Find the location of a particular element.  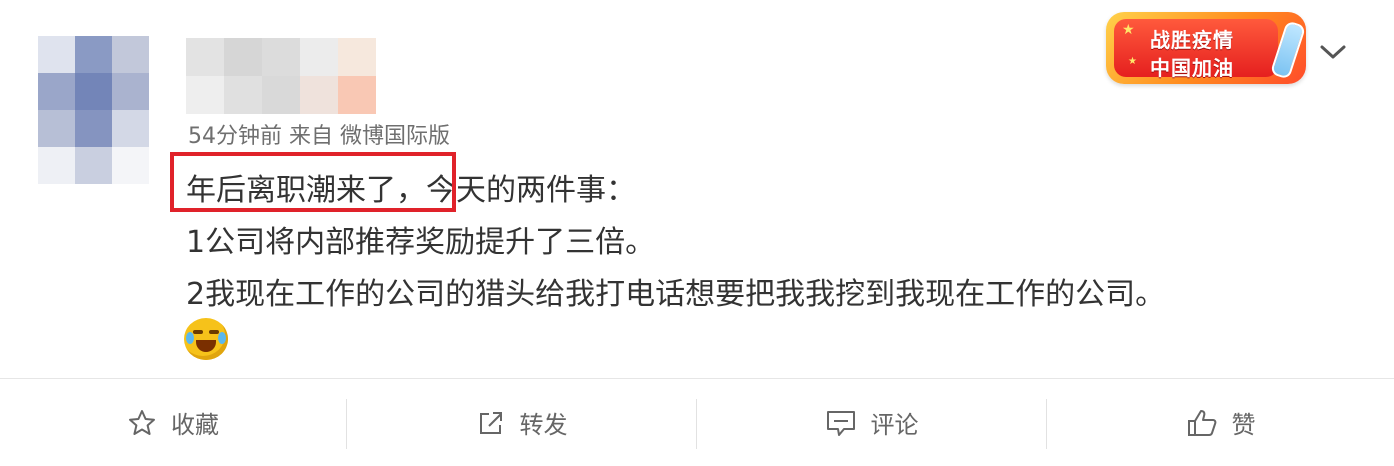

badge-line-1: 战胜疫情 is located at coordinates (1192, 40).